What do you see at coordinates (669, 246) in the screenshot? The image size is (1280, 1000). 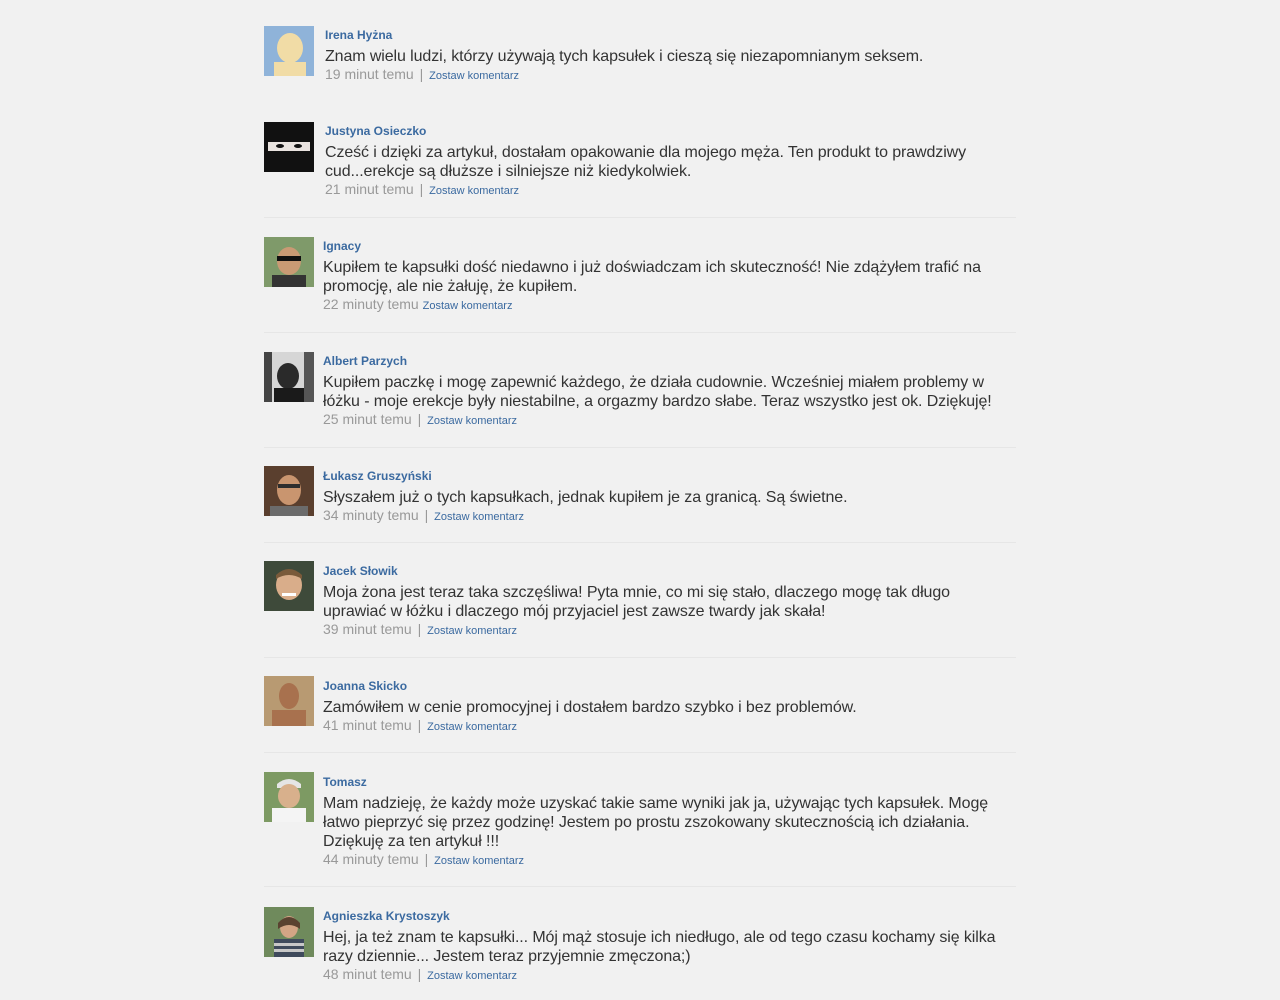 I see `comment-author: Ignacy` at bounding box center [669, 246].